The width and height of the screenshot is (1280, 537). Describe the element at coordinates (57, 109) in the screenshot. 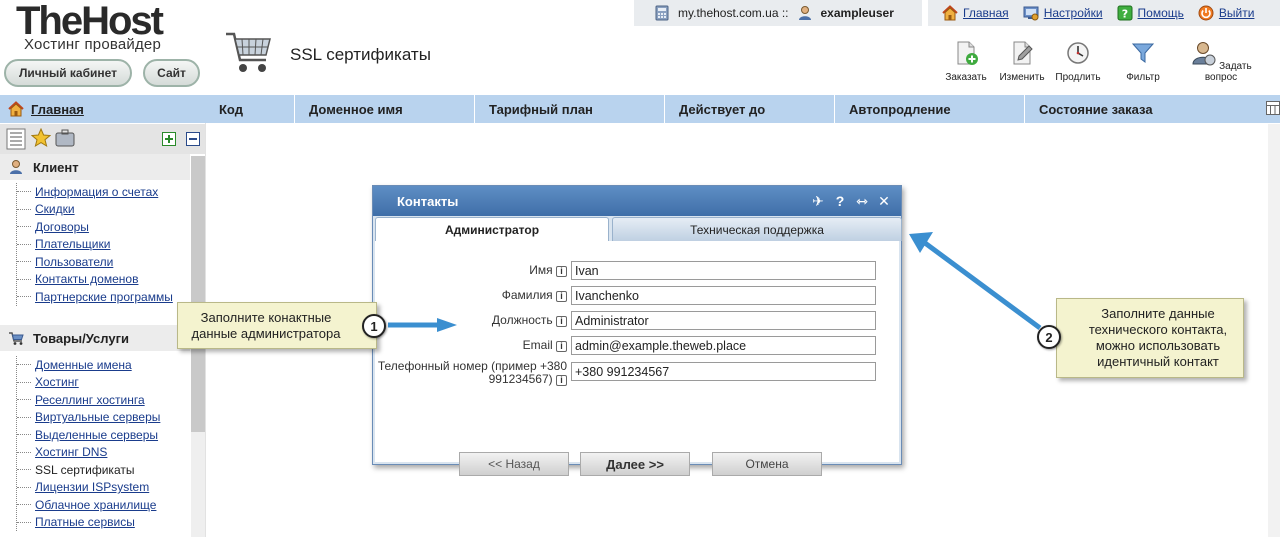

I see `nav-home-label: Главная` at that location.